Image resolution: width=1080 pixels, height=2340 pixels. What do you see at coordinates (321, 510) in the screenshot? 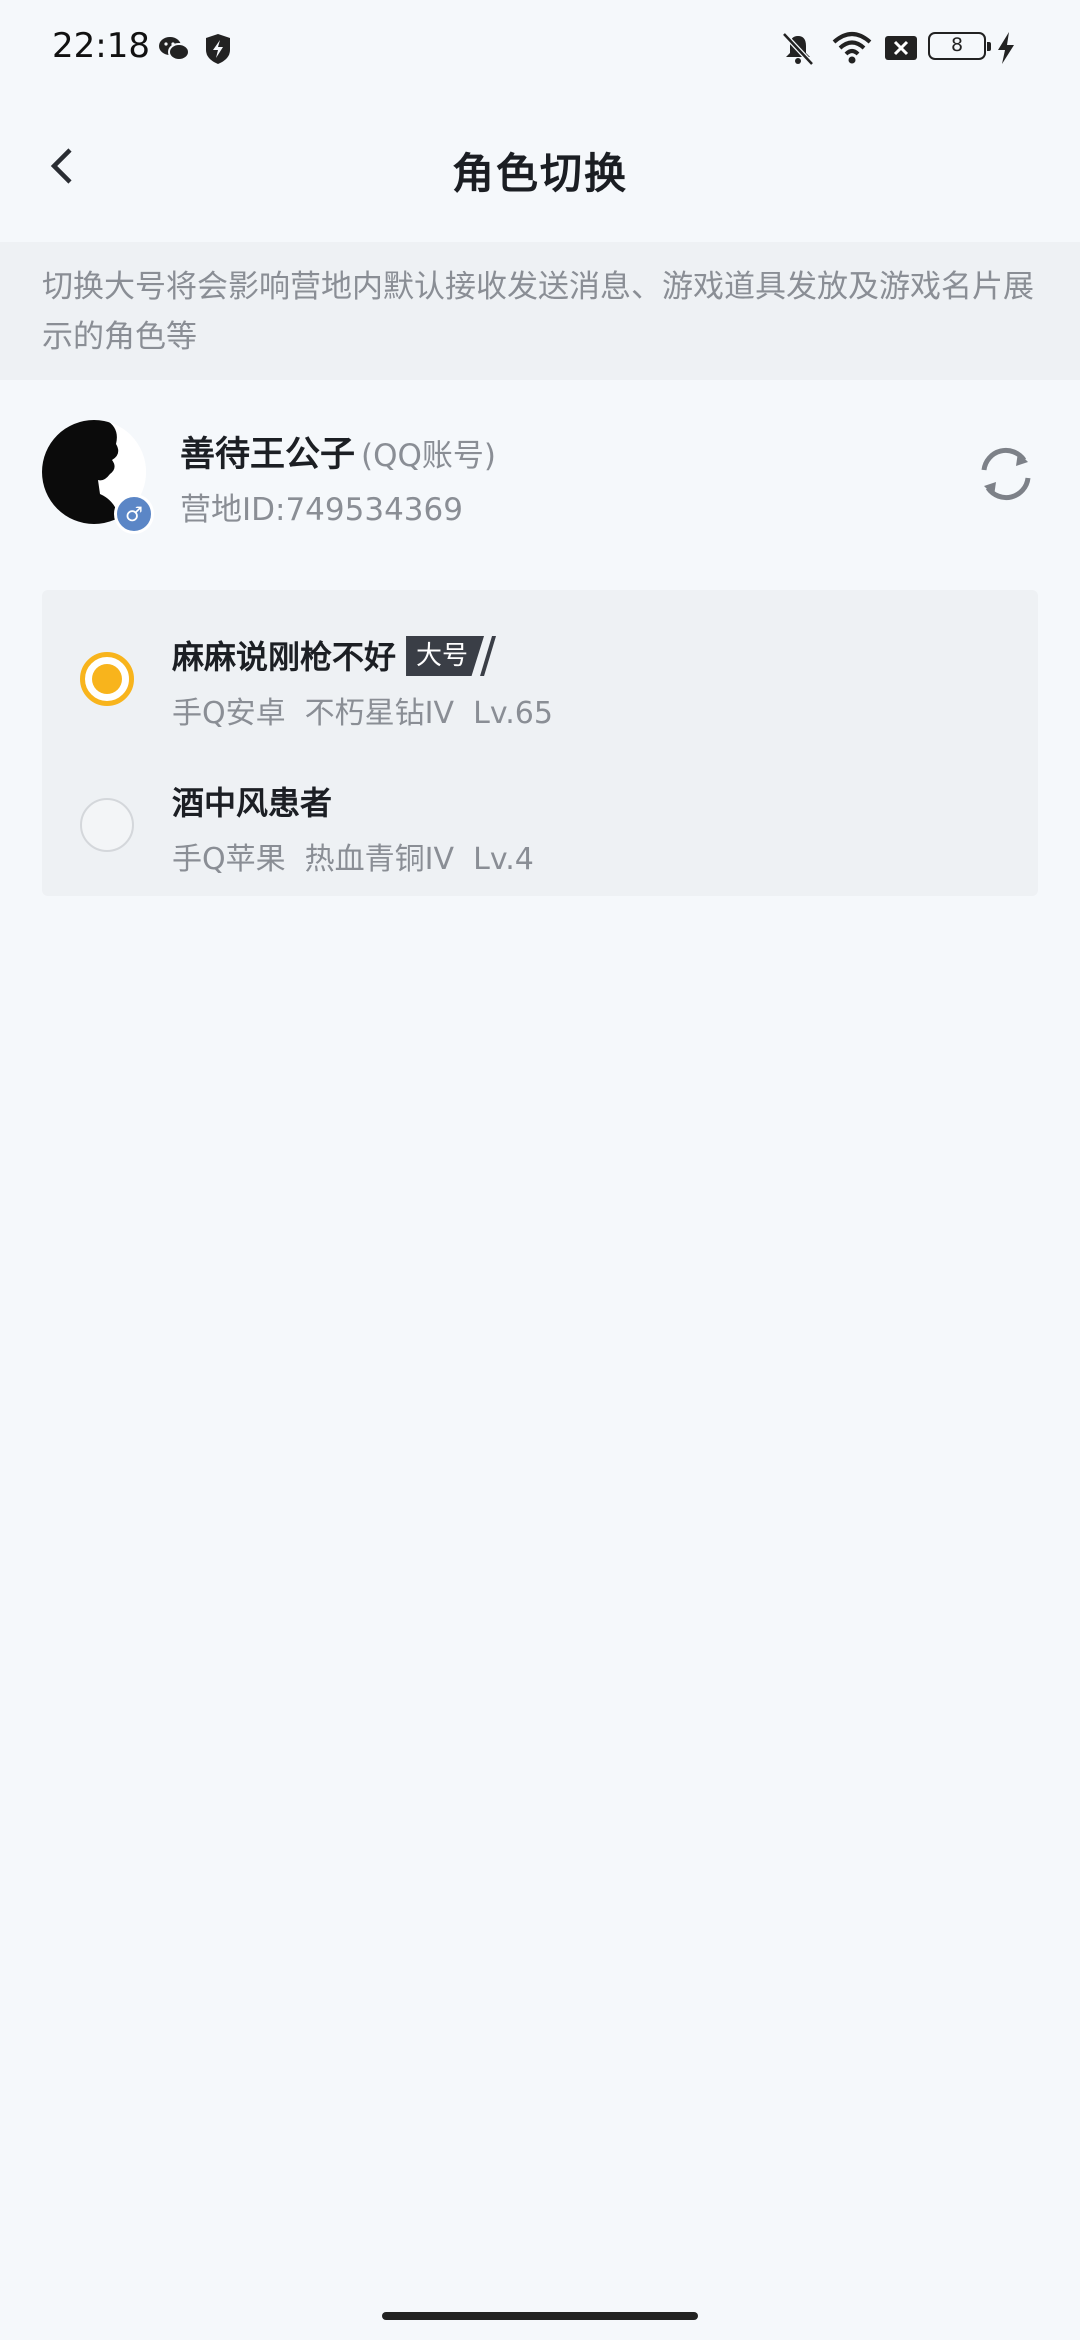
I see `camp-id: 营地ID:749534369` at bounding box center [321, 510].